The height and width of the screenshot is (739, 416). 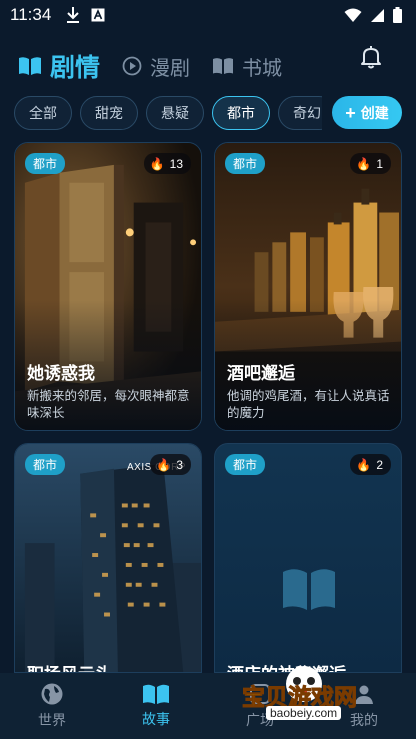 What do you see at coordinates (167, 163) in the screenshot?
I see `heat-badge: 🔥 13` at bounding box center [167, 163].